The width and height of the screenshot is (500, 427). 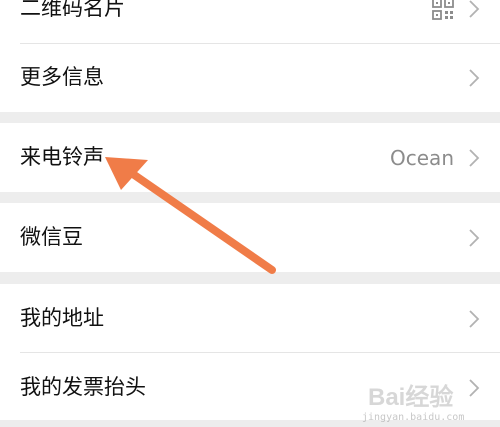 I want to click on row-label-qr-card: 二维码名片, so click(x=72, y=10).